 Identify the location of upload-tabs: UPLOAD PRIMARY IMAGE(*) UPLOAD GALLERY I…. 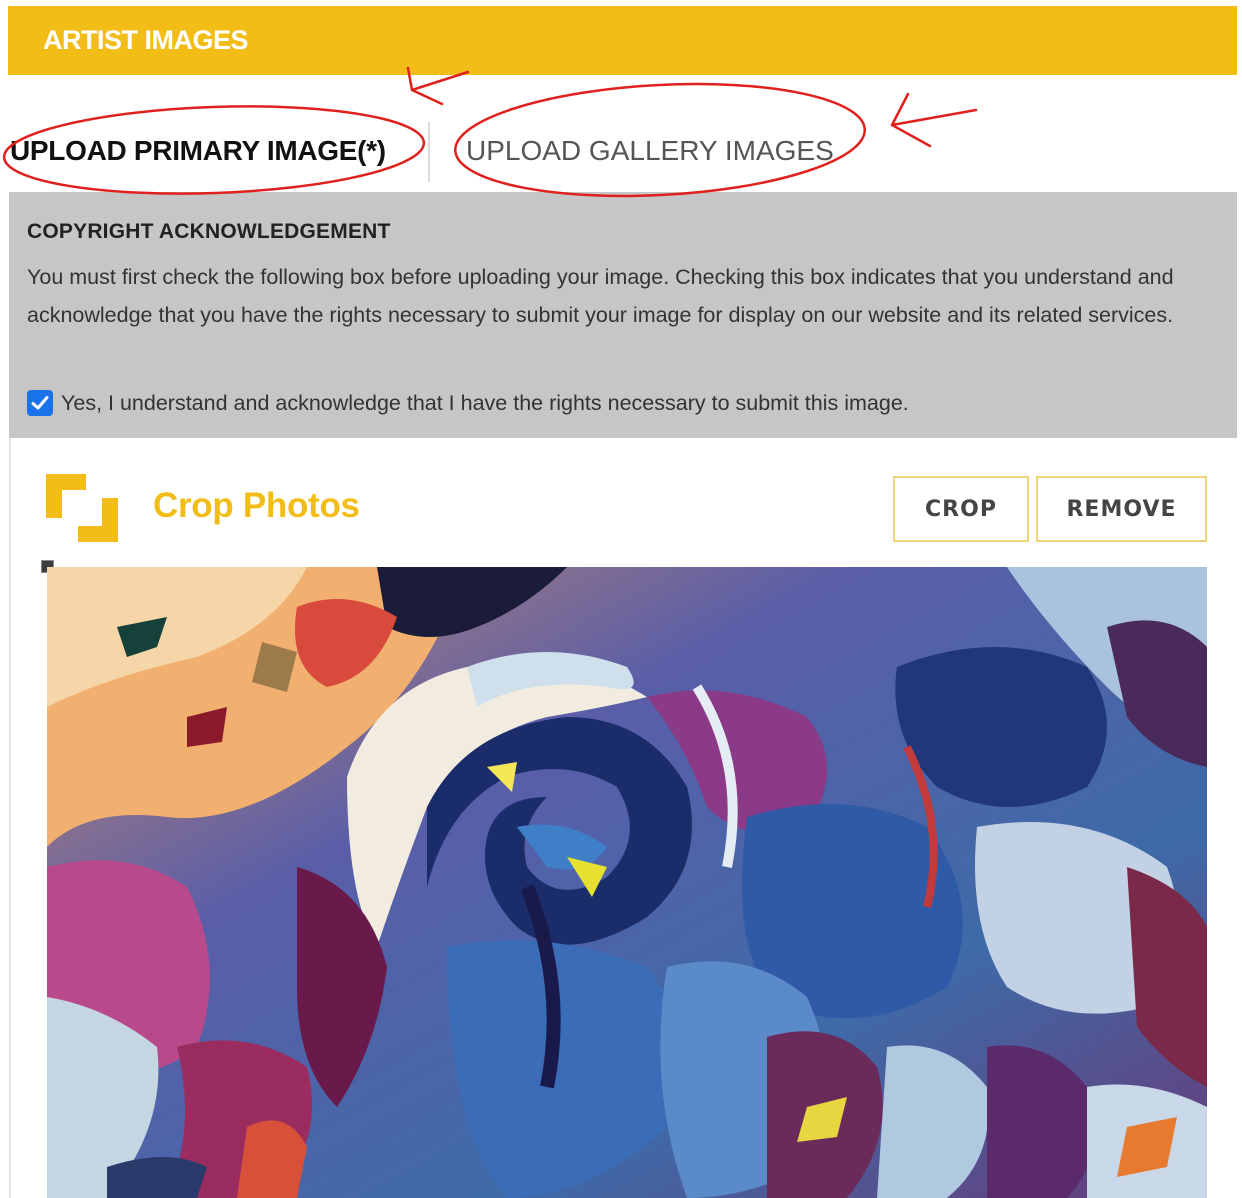
(622, 151).